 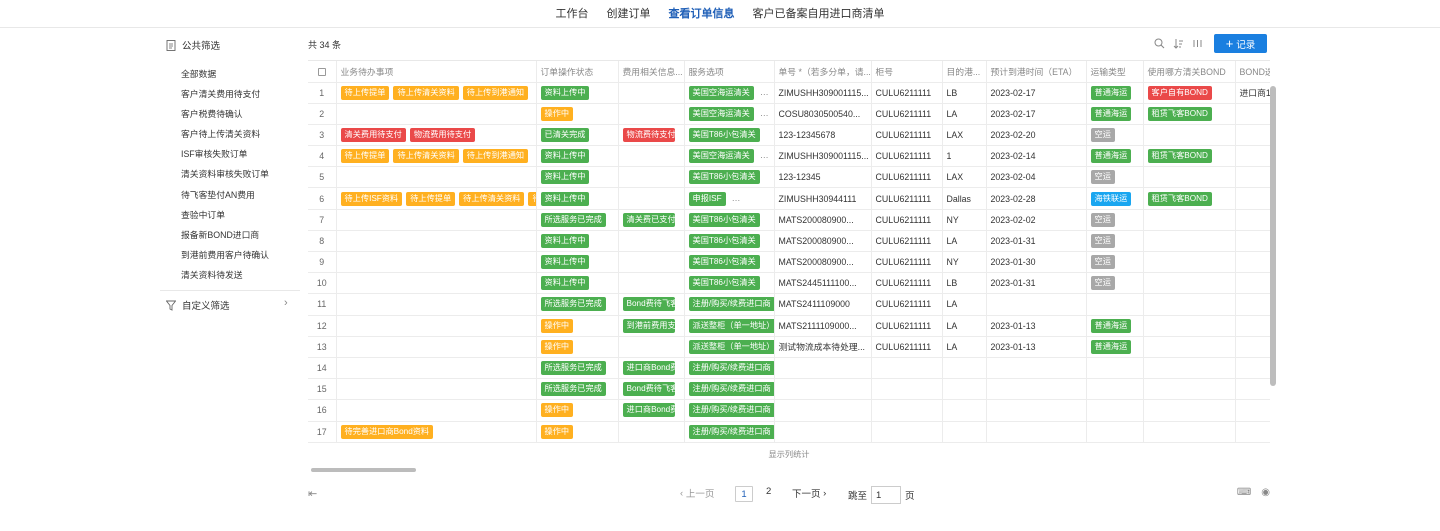 What do you see at coordinates (1036, 72) in the screenshot?
I see `col-header-eta: 预计到港时间（ETA）` at bounding box center [1036, 72].